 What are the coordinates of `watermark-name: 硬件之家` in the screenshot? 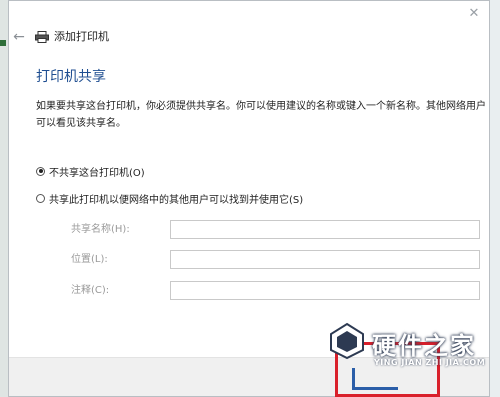 It's located at (424, 346).